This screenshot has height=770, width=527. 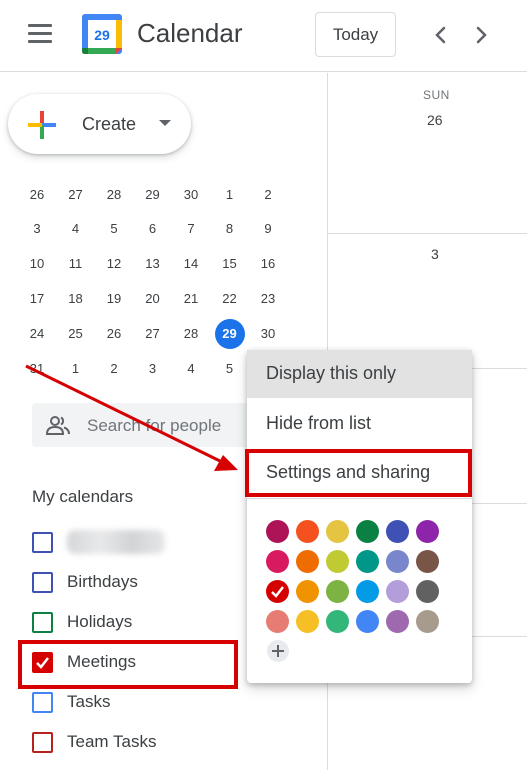 What do you see at coordinates (230, 299) in the screenshot?
I see `mini-calendar-day: 22` at bounding box center [230, 299].